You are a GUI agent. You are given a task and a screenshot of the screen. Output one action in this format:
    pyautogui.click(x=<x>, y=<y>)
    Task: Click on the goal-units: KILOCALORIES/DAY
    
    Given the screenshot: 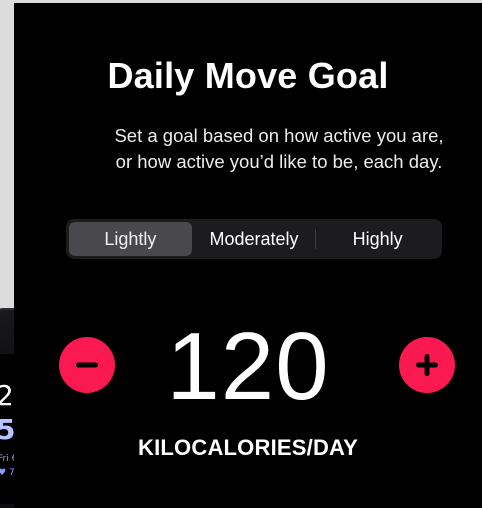 What is the action you would take?
    pyautogui.click(x=248, y=447)
    